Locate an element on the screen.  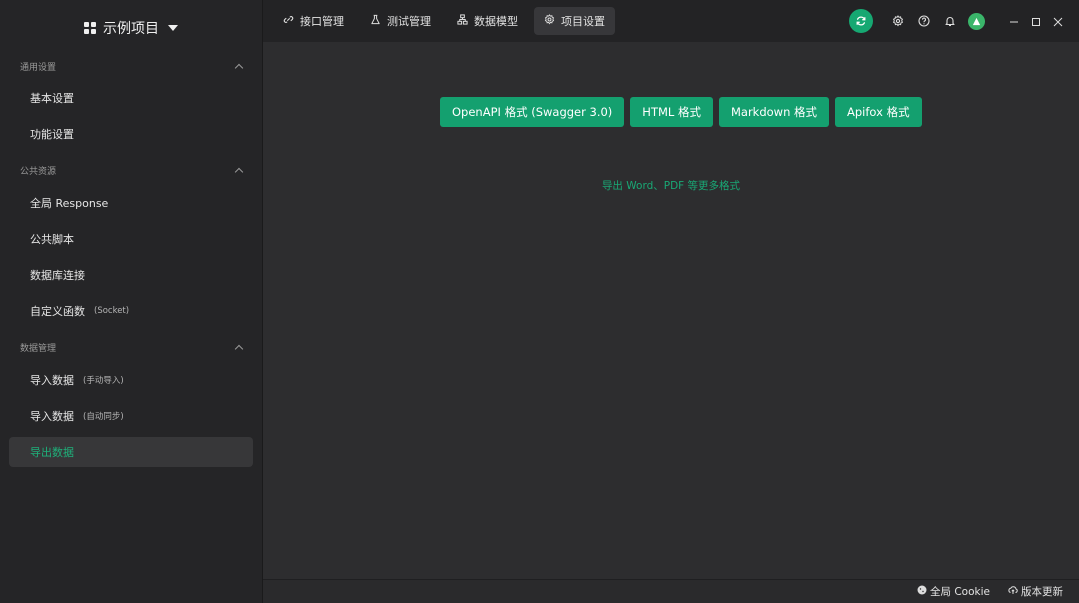
sidebar-item-custom-functions: 自定义函数 (Socket) is located at coordinates (131, 311).